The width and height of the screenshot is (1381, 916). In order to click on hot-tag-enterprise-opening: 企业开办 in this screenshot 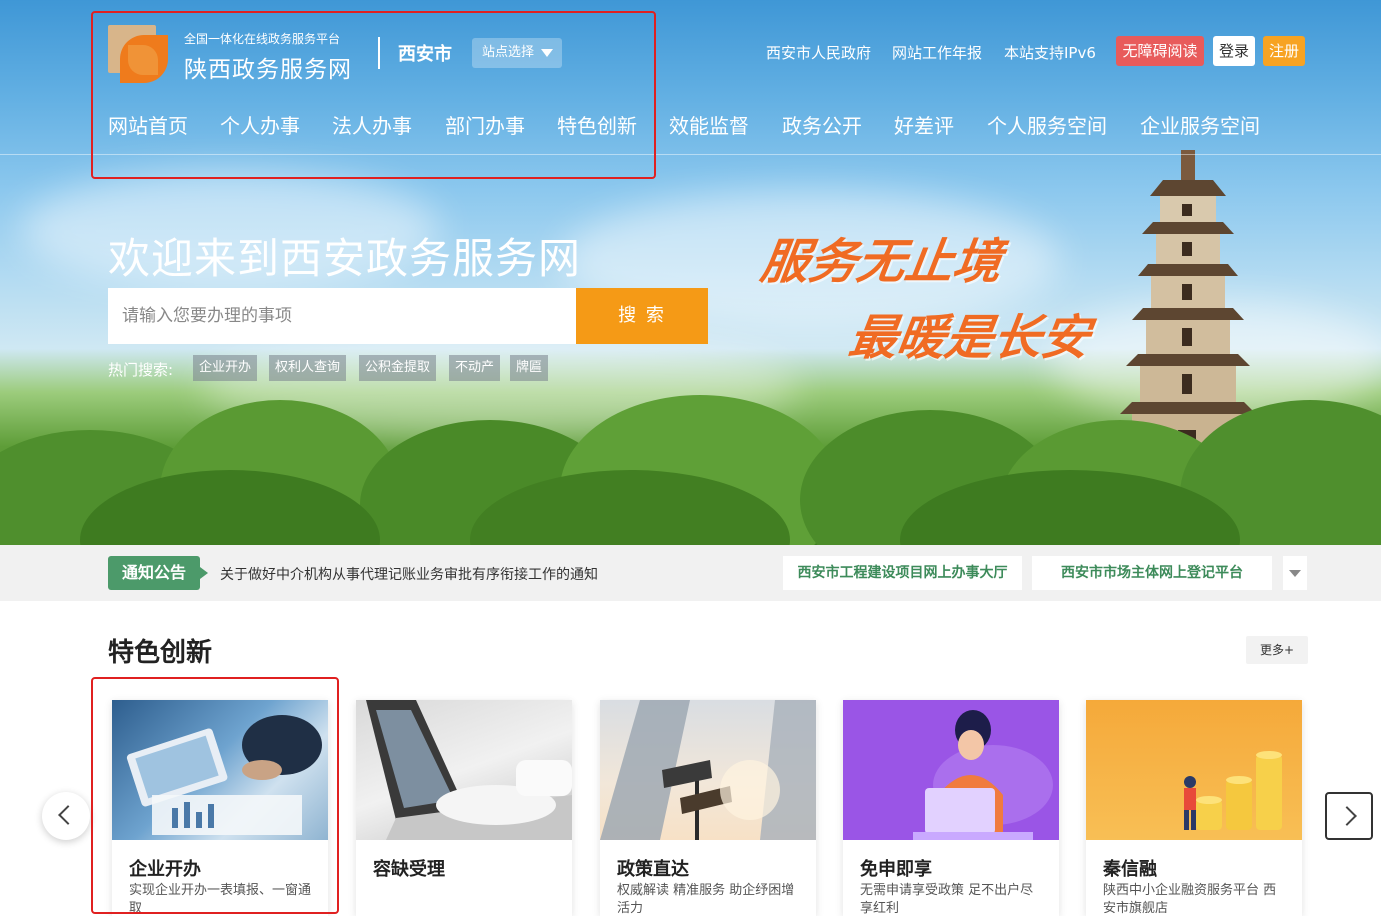, I will do `click(225, 368)`.